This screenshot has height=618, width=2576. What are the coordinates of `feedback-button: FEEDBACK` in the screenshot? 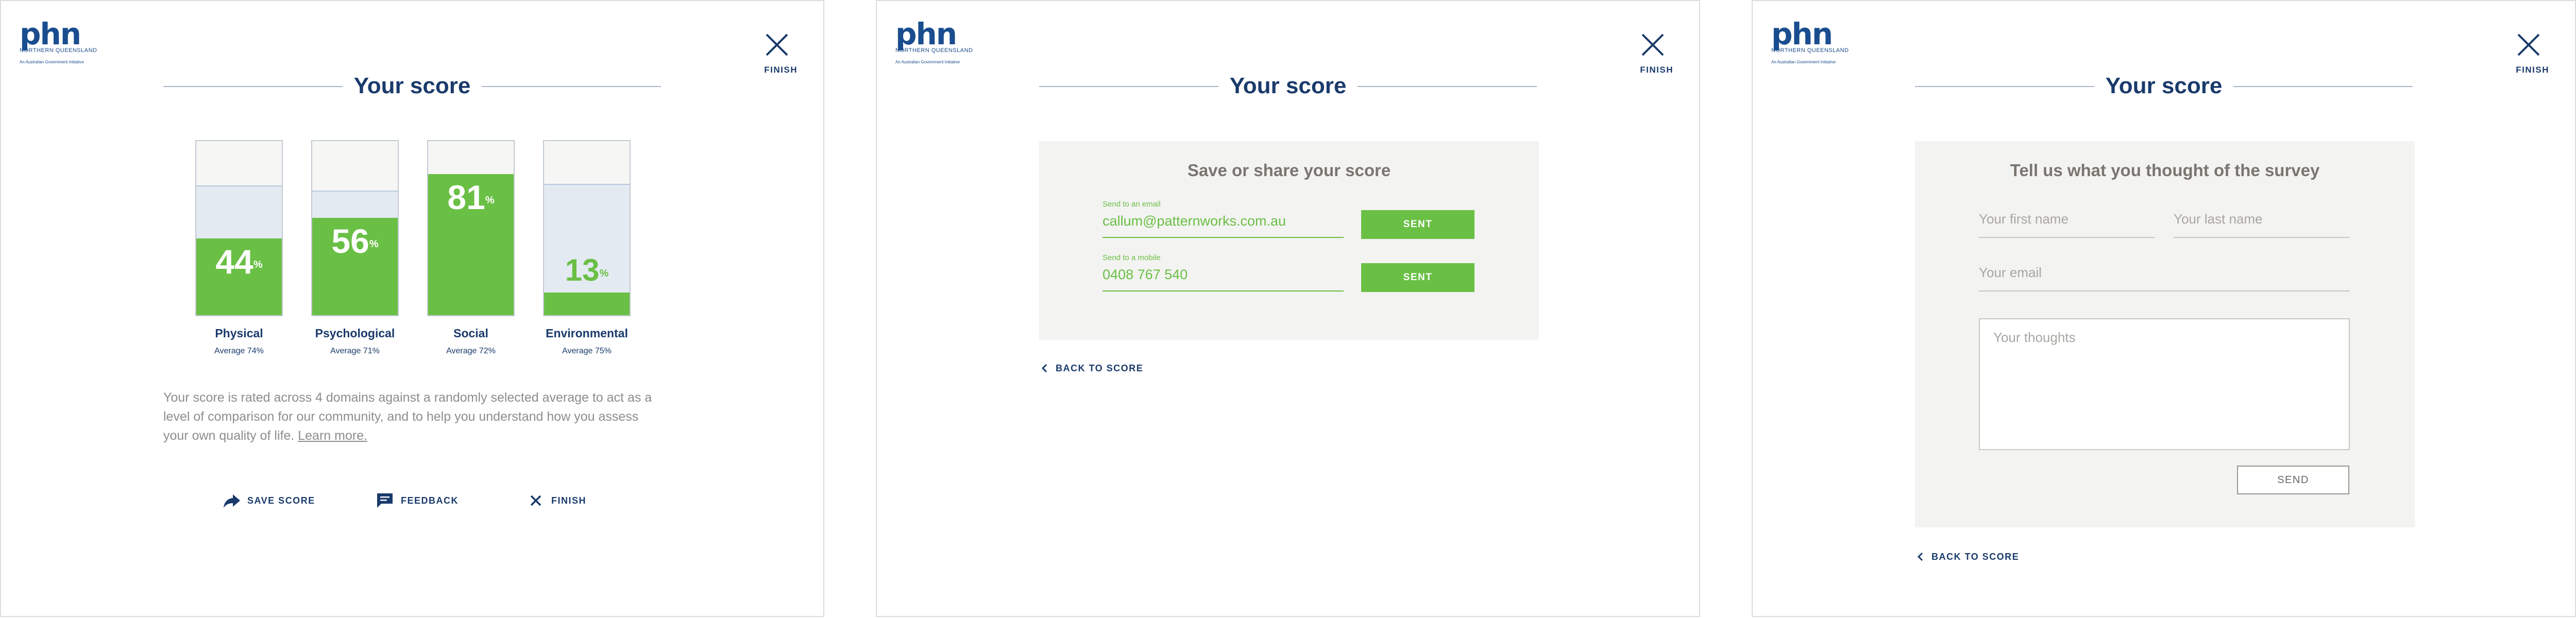 It's located at (417, 501).